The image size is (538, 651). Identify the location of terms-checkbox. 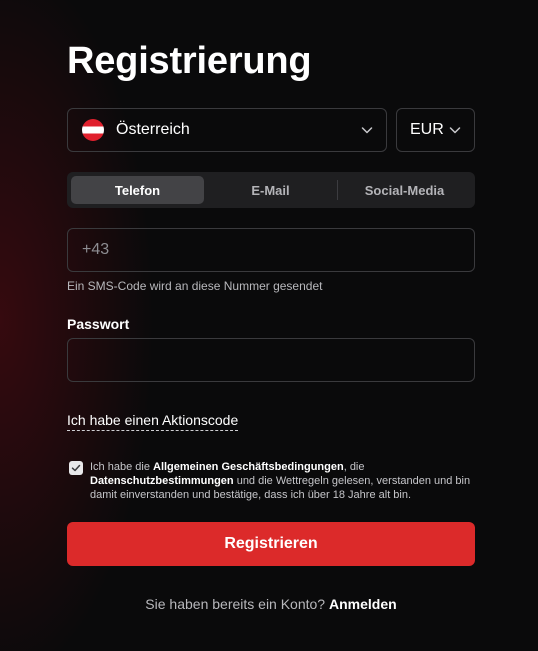
(76, 468).